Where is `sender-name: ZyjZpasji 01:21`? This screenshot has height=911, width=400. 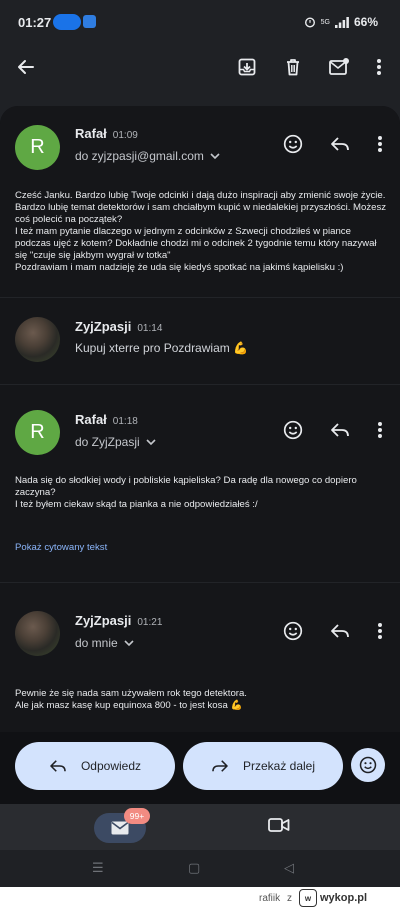 sender-name: ZyjZpasji 01:21 is located at coordinates (118, 620).